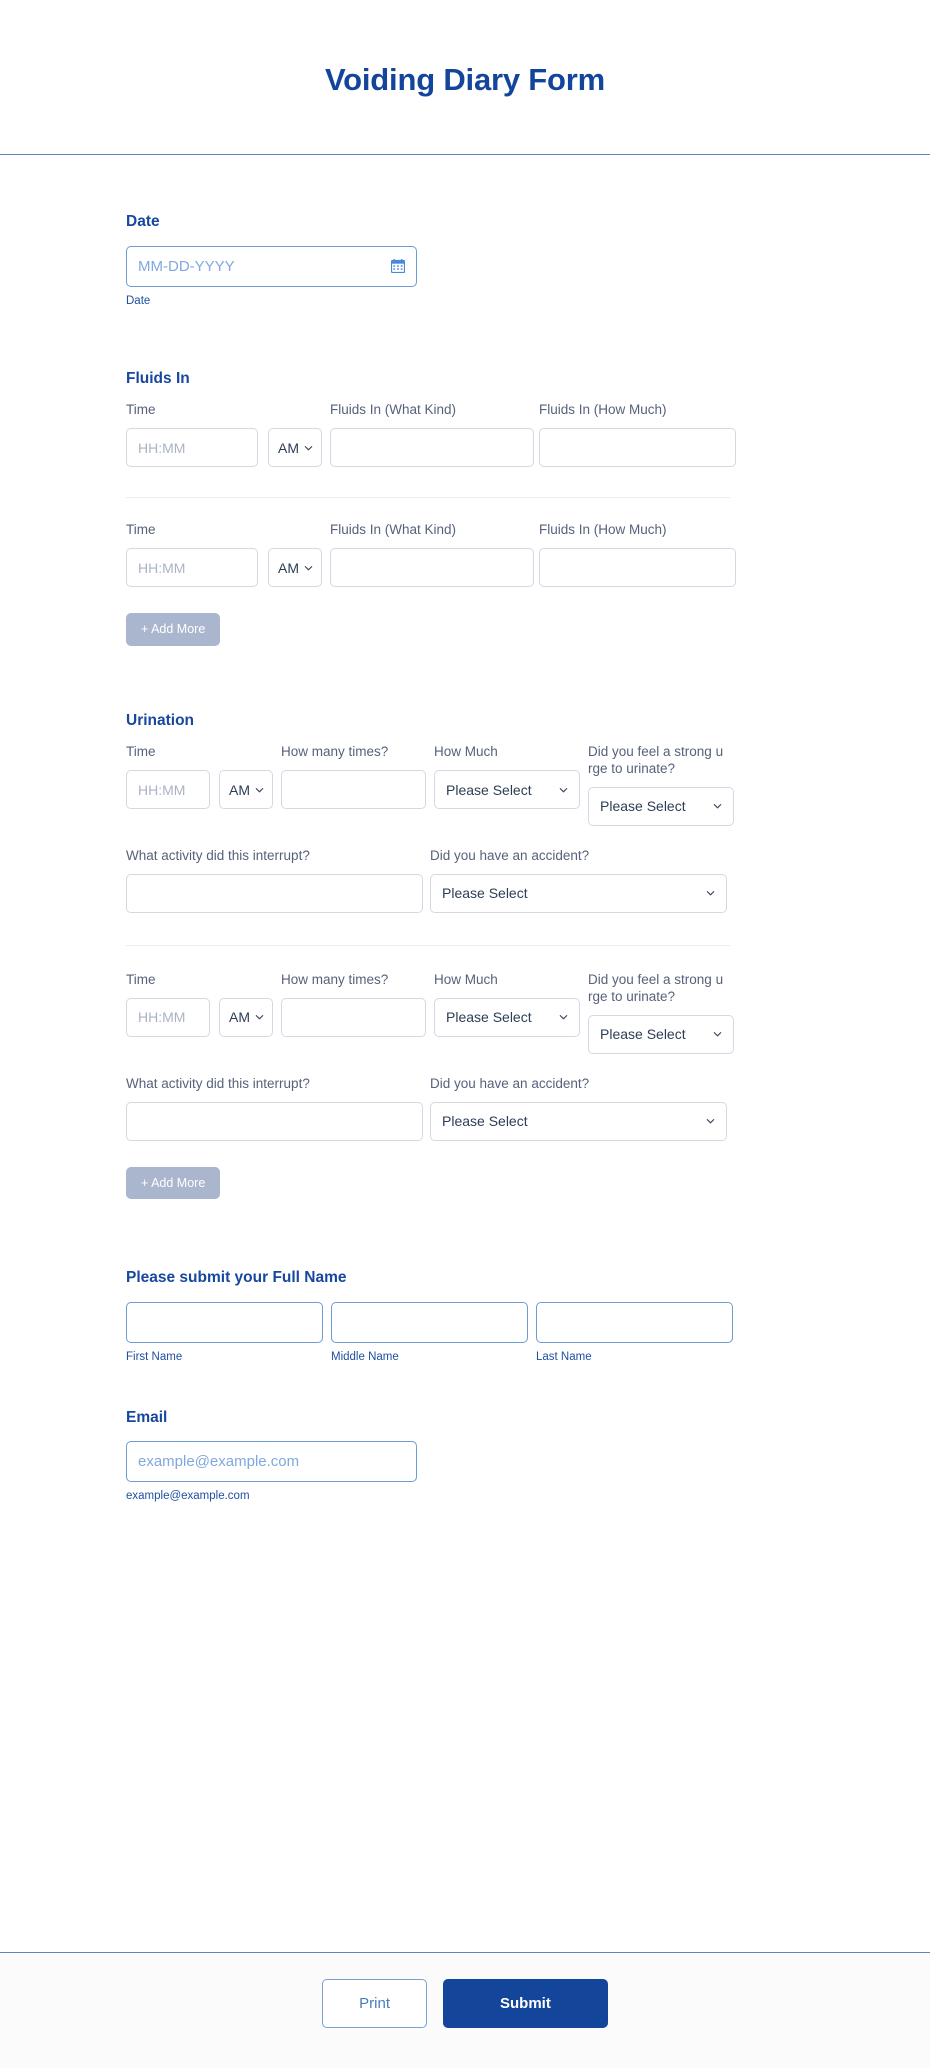 This screenshot has height=2068, width=930. I want to click on middle-name-sub-label: Middle Name, so click(365, 1356).